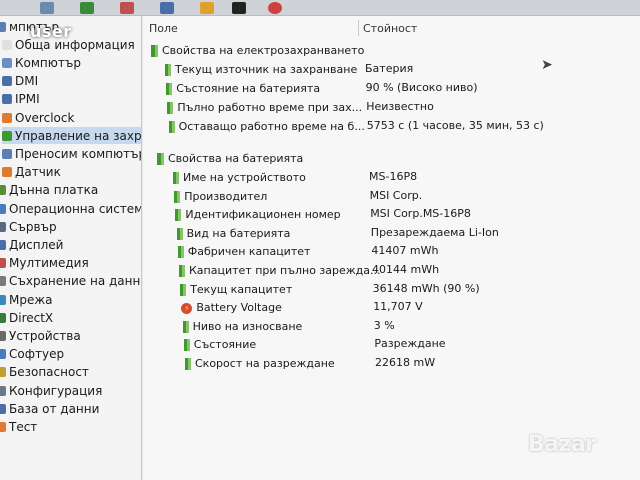  Describe the element at coordinates (358, 28) in the screenshot. I see `column-separator` at that location.